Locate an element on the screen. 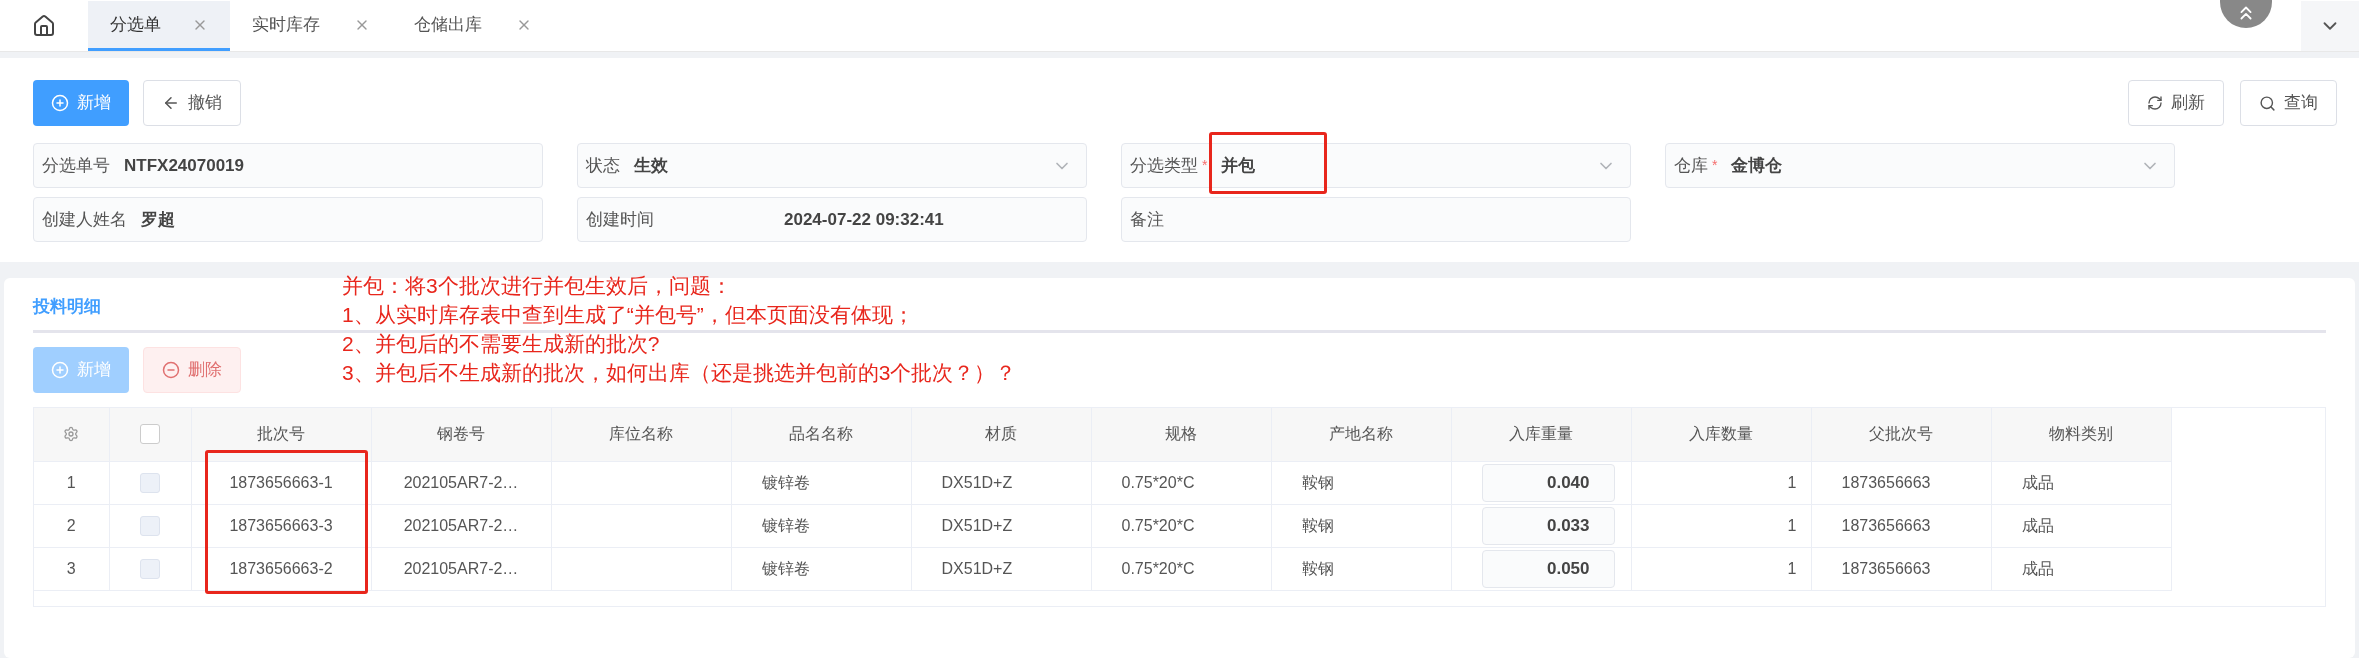 The width and height of the screenshot is (2359, 658). table-cell: 1873656663-1 is located at coordinates (281, 482).